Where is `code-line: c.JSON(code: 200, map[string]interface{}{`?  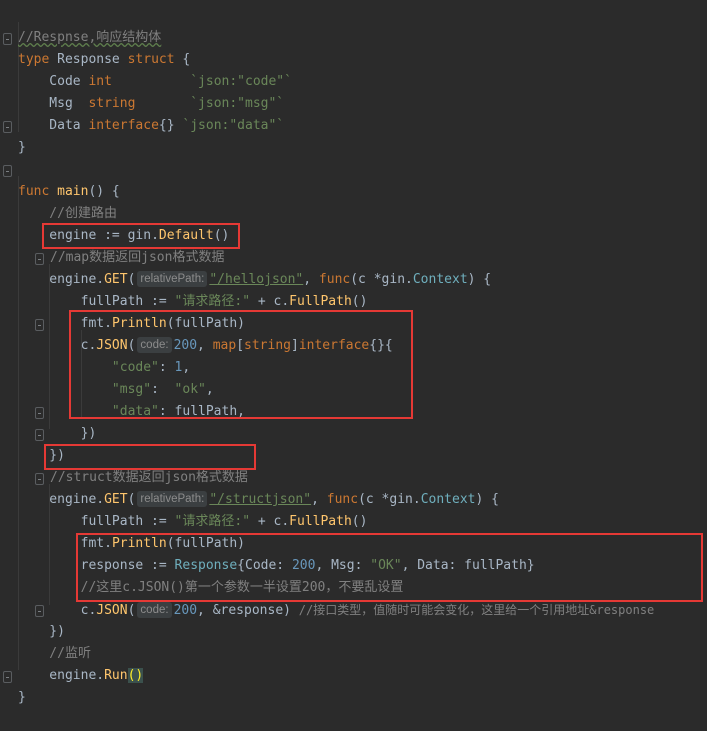 code-line: c.JSON(code: 200, map[string]interface{}{ is located at coordinates (196, 333).